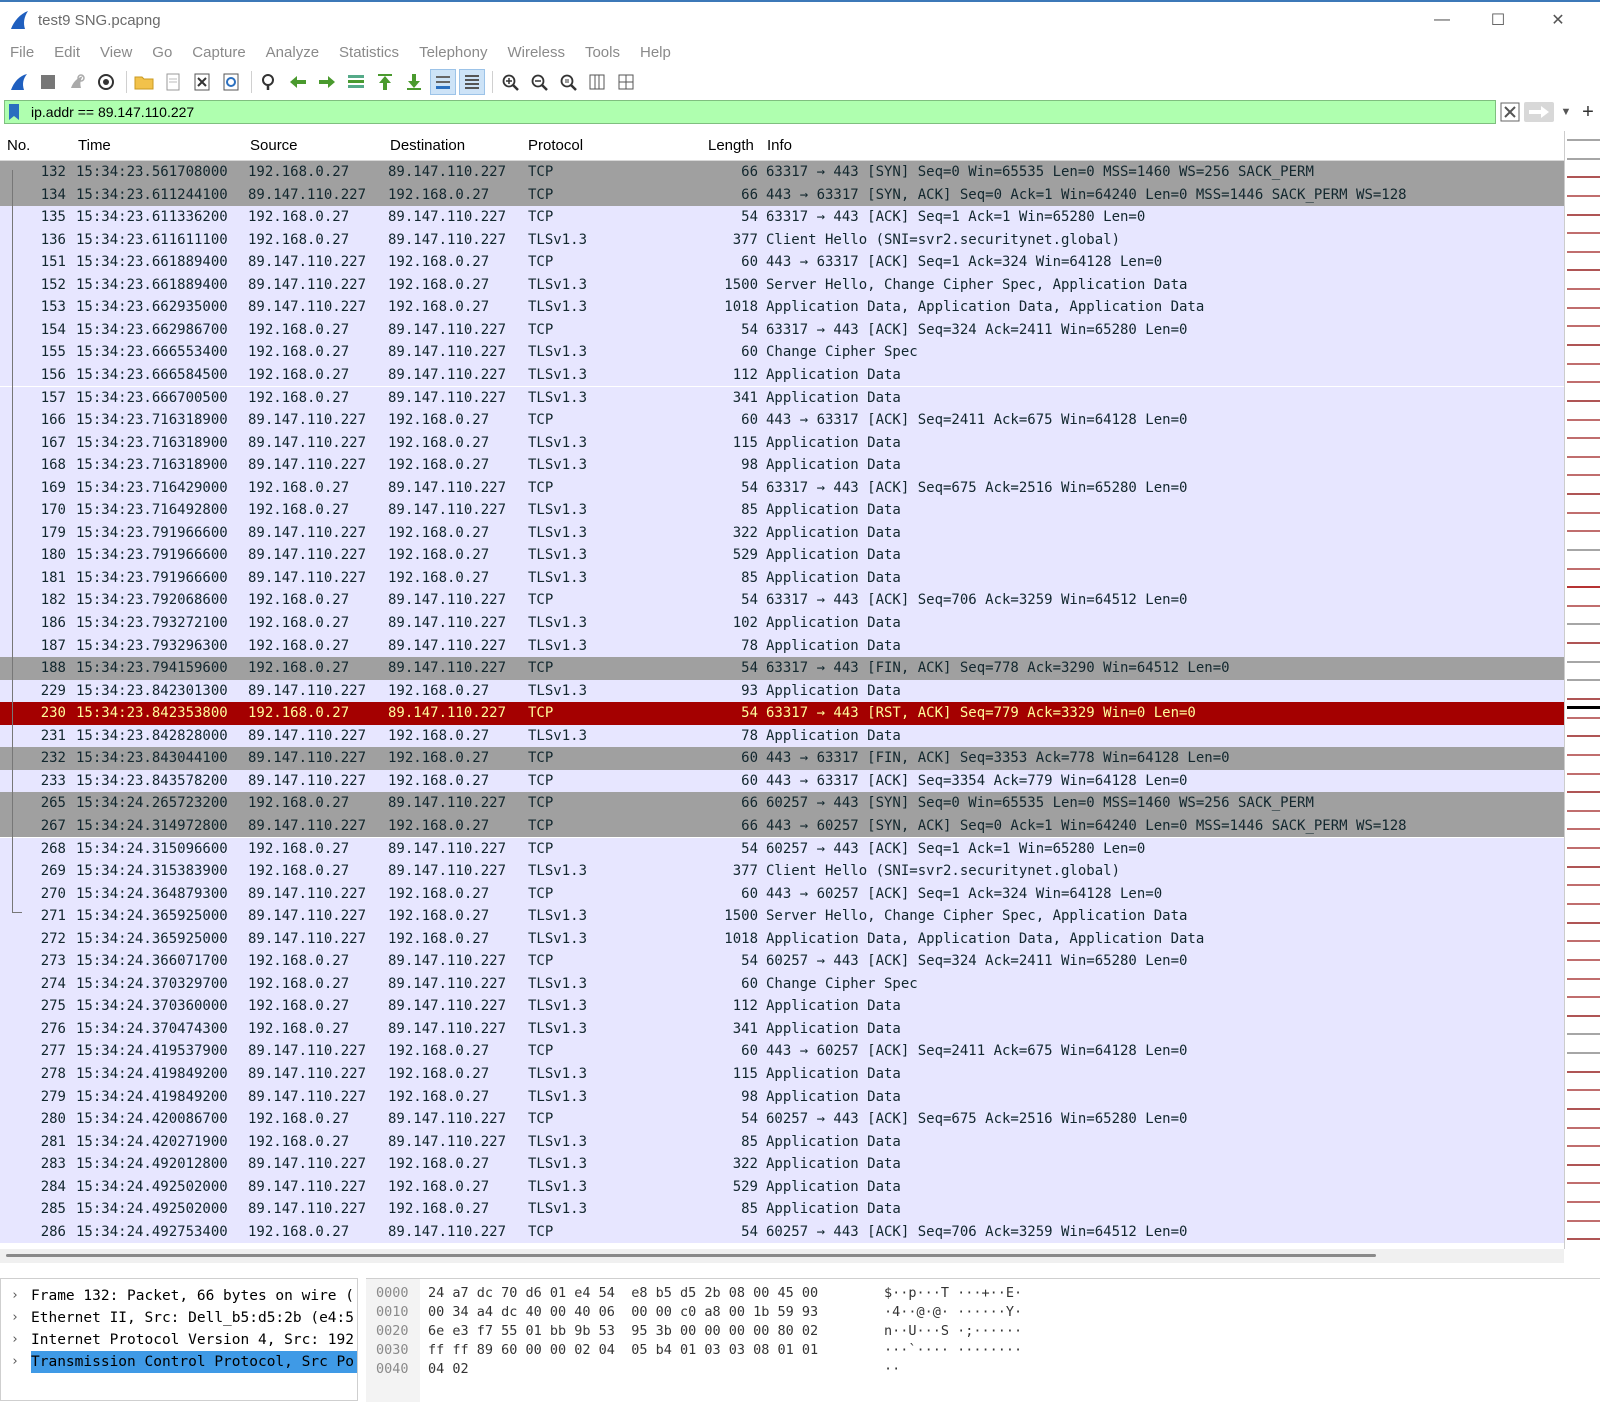 Image resolution: width=1600 pixels, height=1402 pixels. What do you see at coordinates (14, 112) in the screenshot?
I see `bookmark-icon` at bounding box center [14, 112].